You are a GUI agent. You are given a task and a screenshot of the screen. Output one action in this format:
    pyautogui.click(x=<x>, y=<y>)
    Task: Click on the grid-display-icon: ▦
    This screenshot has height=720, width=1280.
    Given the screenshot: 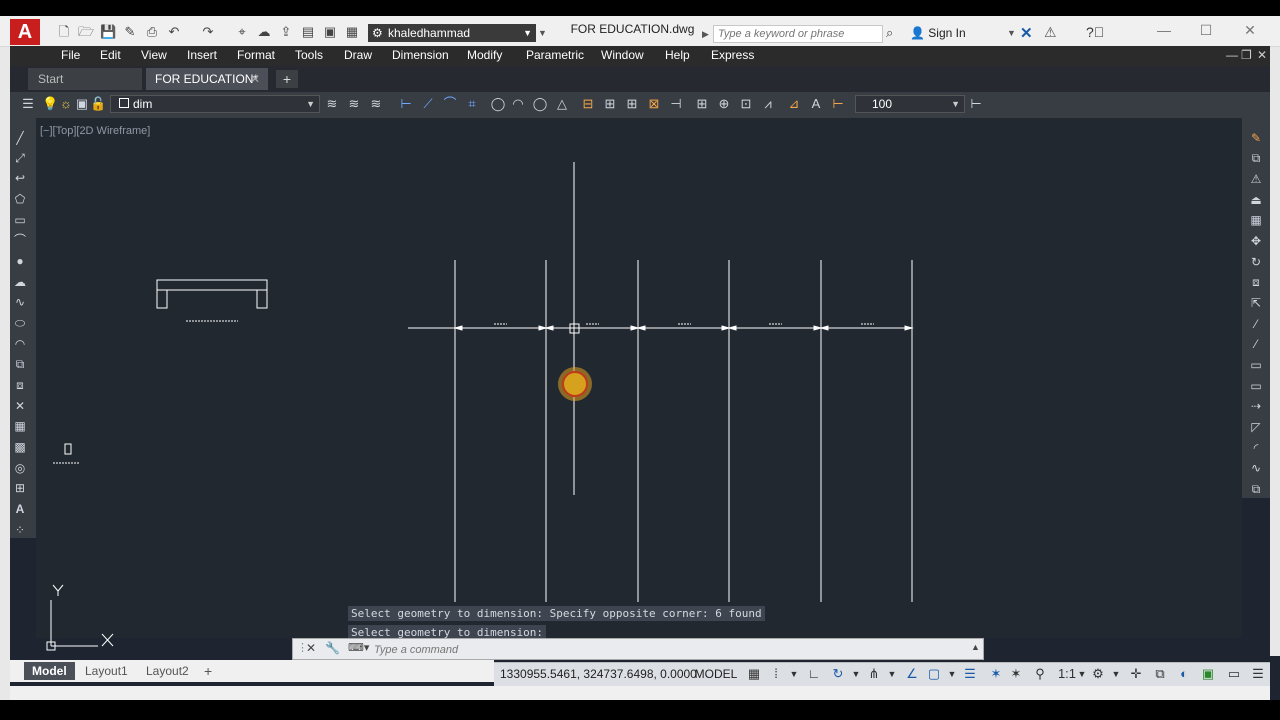 What is the action you would take?
    pyautogui.click(x=754, y=674)
    